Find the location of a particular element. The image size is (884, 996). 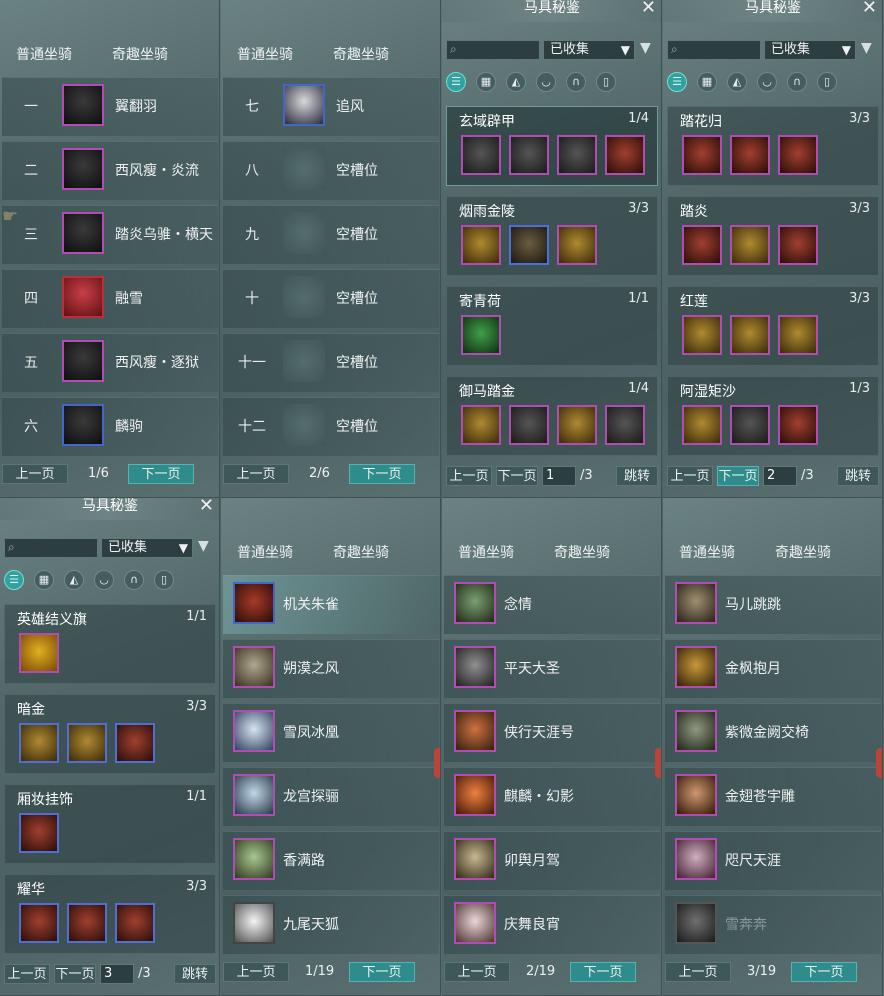

lotus-ornament-icon is located at coordinates (481, 335).